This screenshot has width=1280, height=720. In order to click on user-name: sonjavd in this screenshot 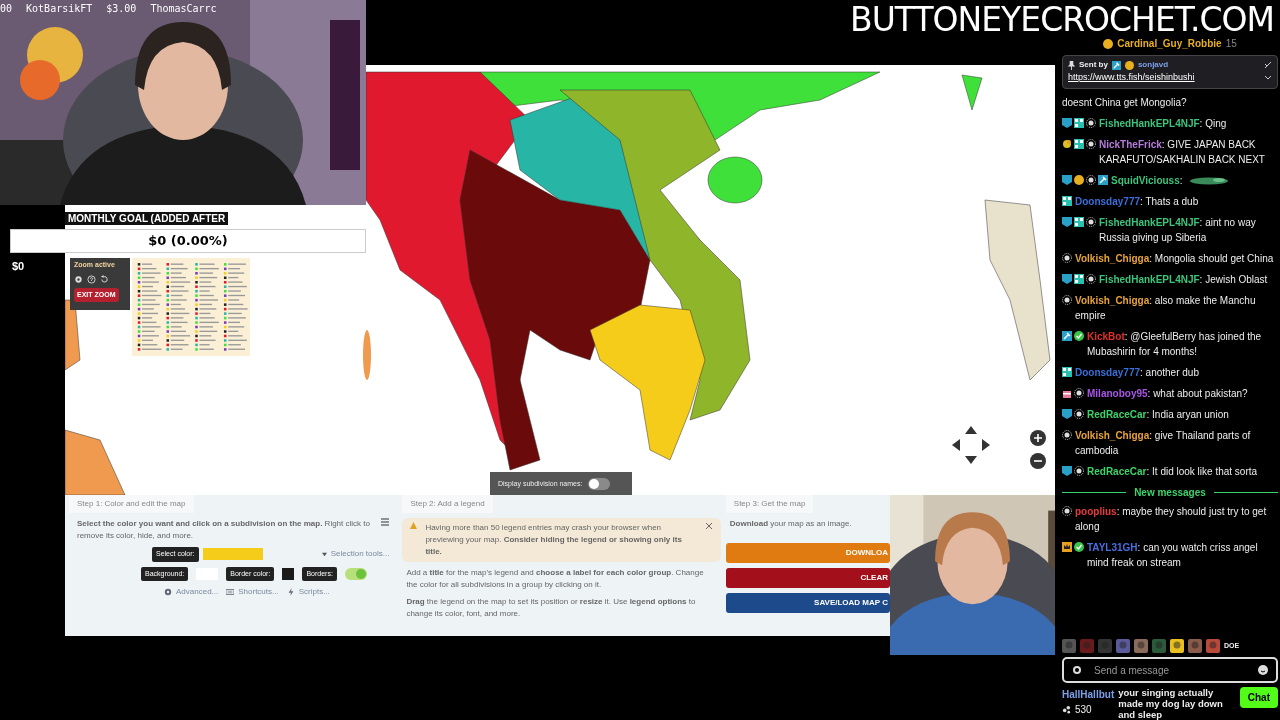, I will do `click(1153, 65)`.